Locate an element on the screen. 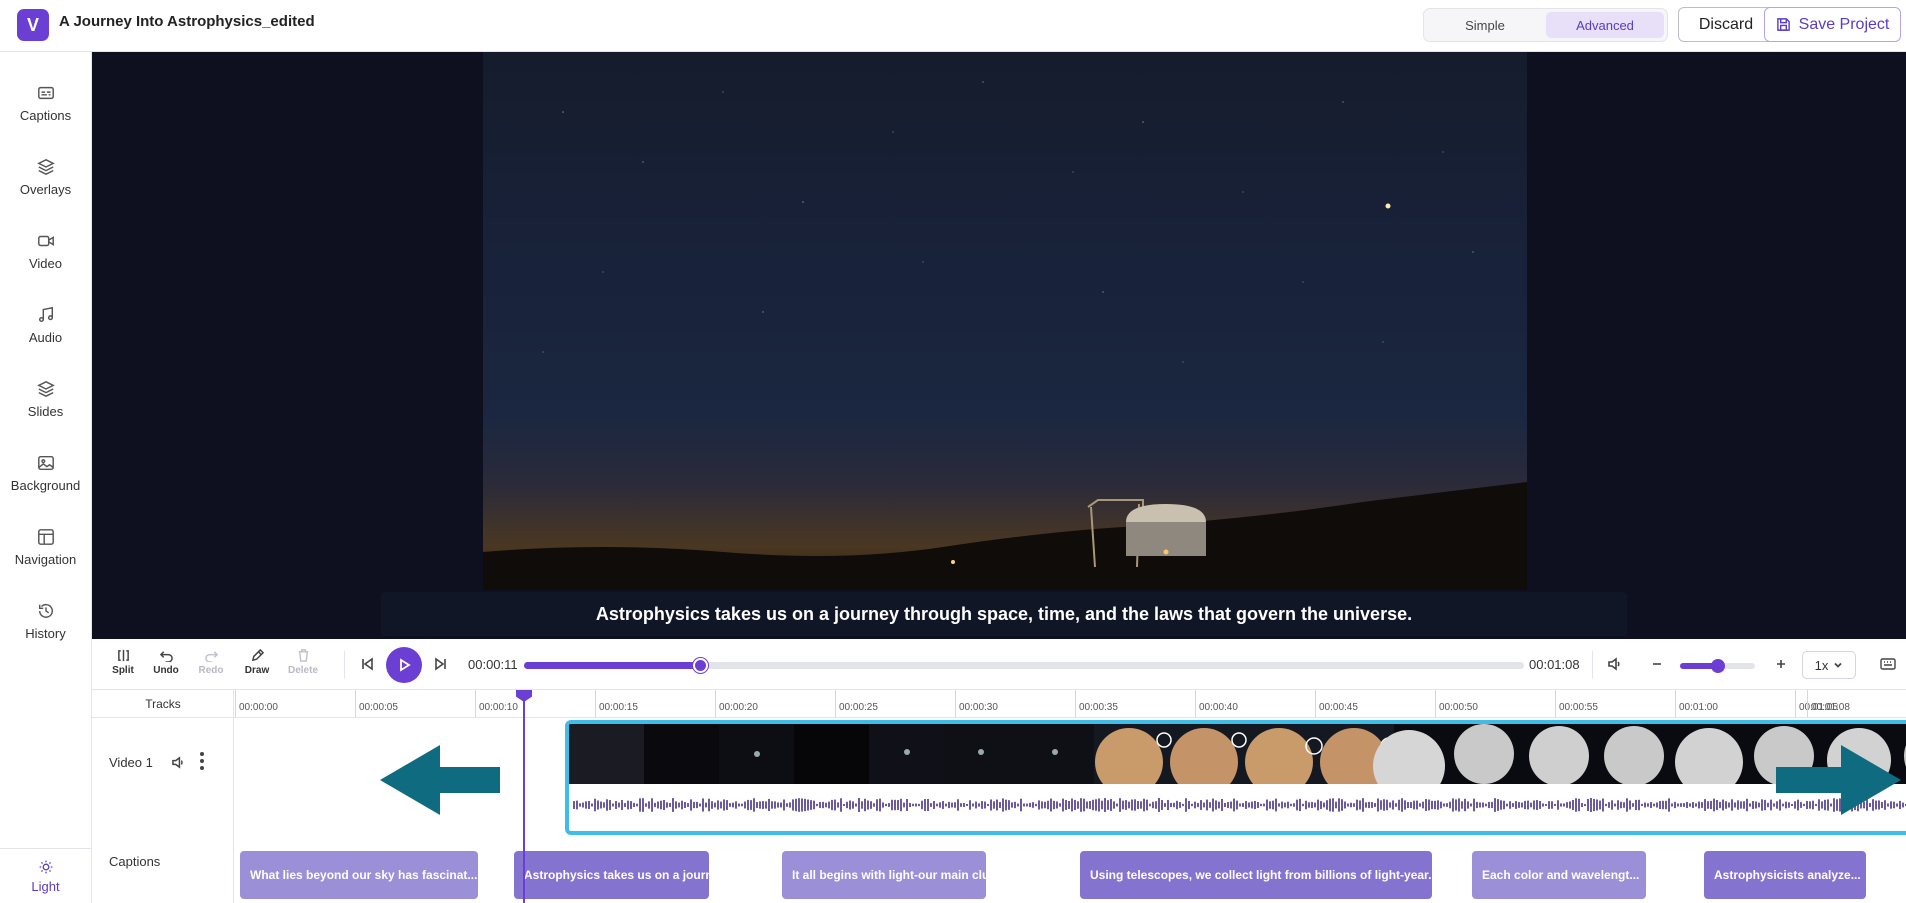 The width and height of the screenshot is (1906, 903). split-icon is located at coordinates (123, 655).